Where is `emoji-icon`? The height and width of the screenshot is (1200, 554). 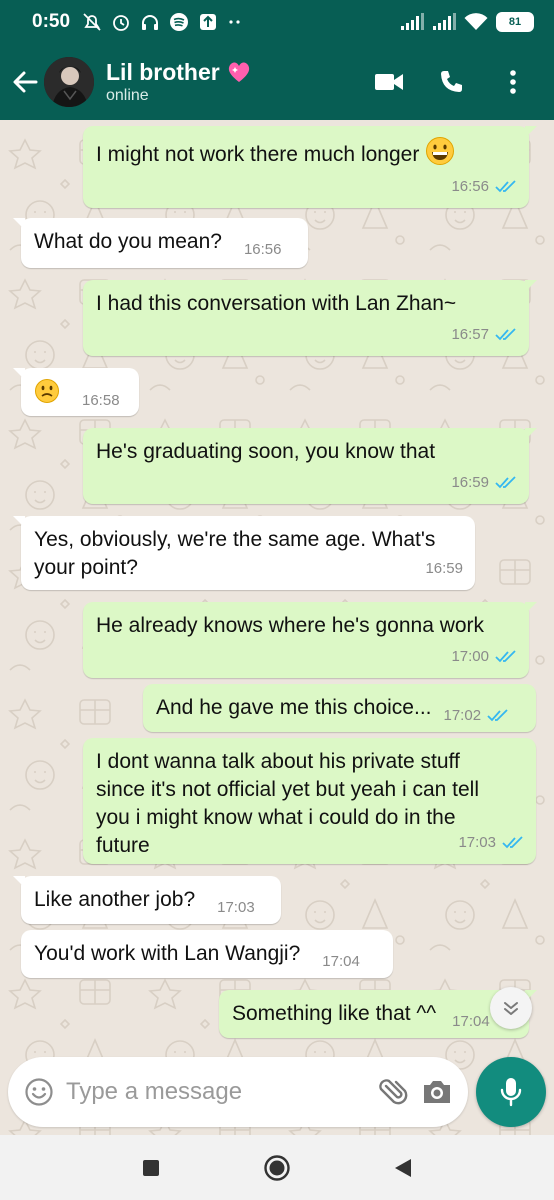
emoji-icon is located at coordinates (39, 1092).